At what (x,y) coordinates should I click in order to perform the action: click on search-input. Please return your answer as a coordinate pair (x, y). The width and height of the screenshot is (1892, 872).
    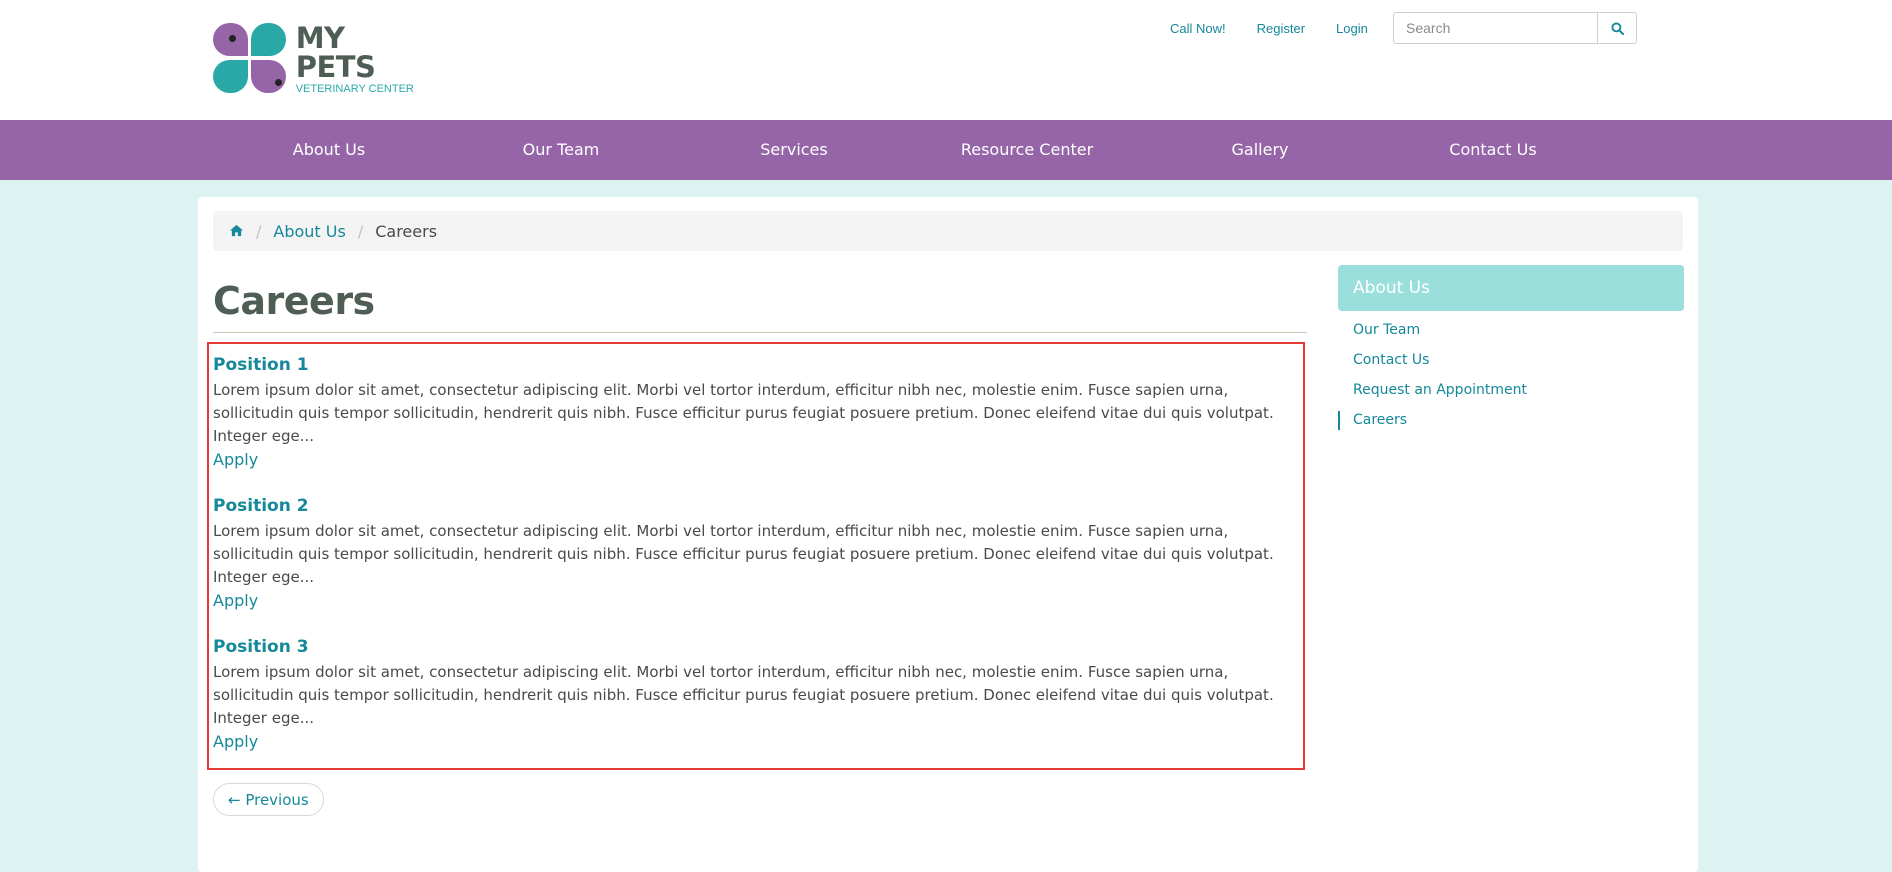
    Looking at the image, I should click on (1495, 28).